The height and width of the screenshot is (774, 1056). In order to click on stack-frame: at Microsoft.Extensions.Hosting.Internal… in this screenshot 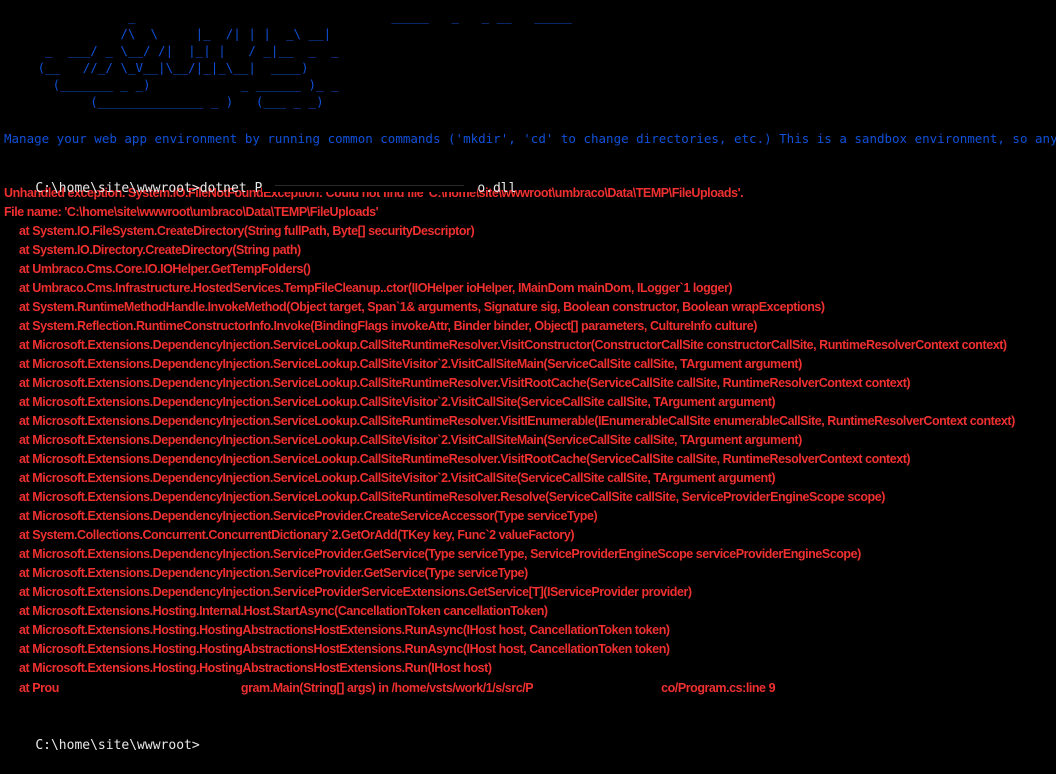, I will do `click(283, 611)`.